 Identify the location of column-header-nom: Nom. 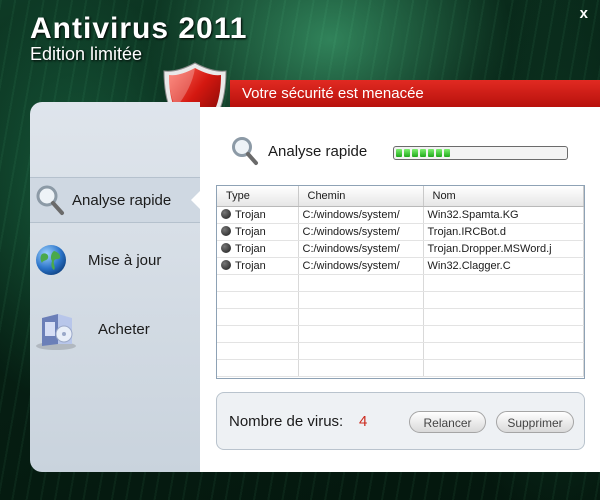
(503, 196).